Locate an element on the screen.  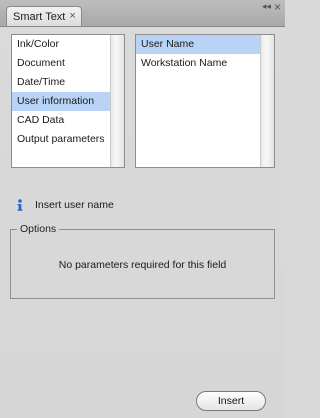
tab-smart-text: Smart Text × is located at coordinates (44, 16).